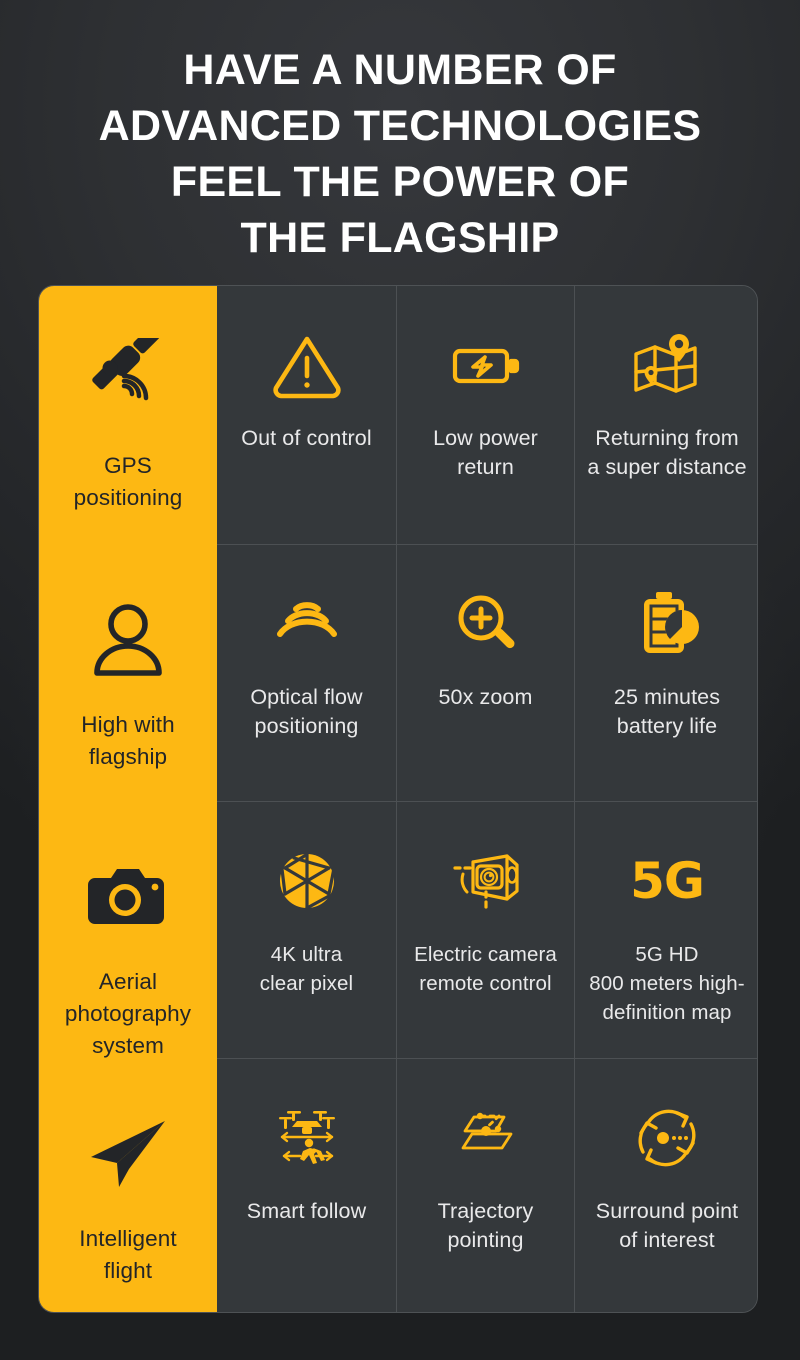  What do you see at coordinates (128, 740) in the screenshot?
I see `feature-label: High with flagship` at bounding box center [128, 740].